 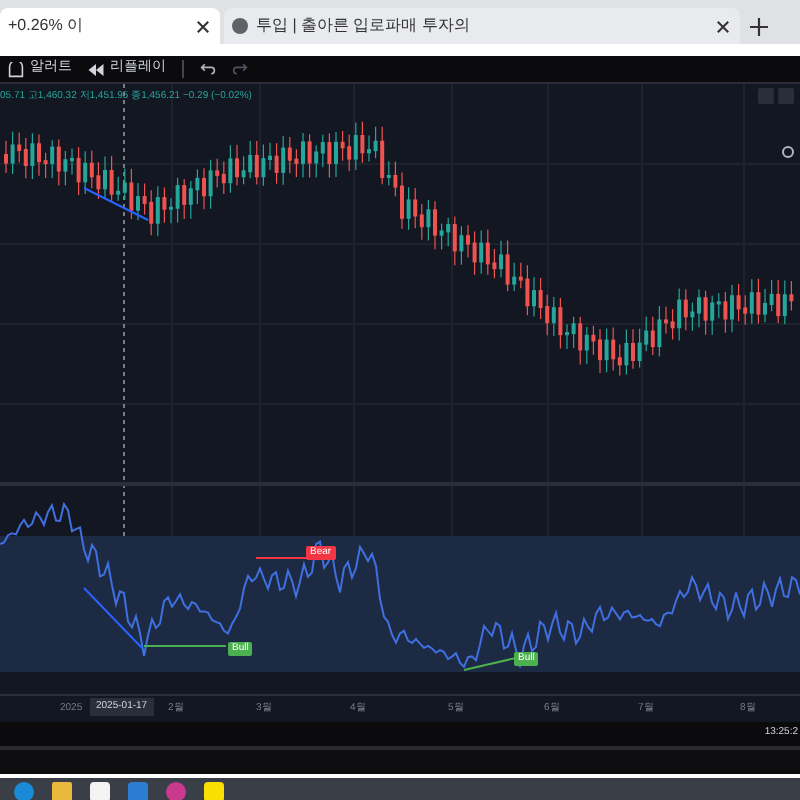 I want to click on bell-icon, so click(x=16, y=69).